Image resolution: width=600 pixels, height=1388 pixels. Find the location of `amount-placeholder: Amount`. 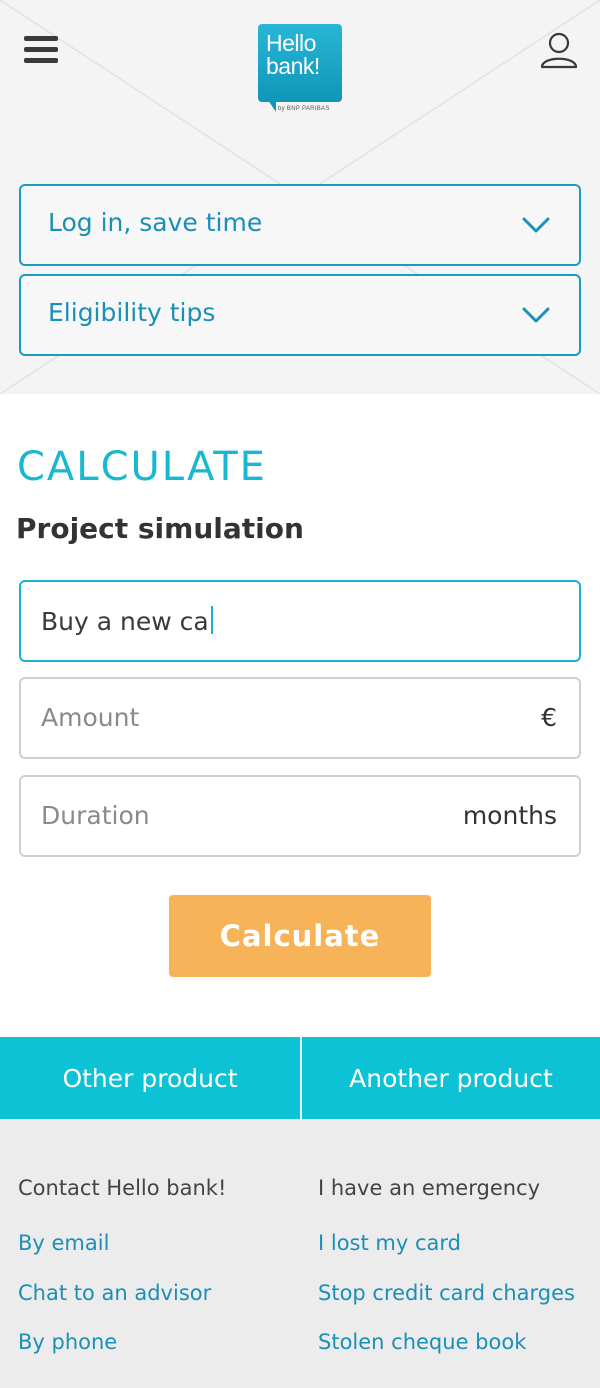

amount-placeholder: Amount is located at coordinates (90, 717).